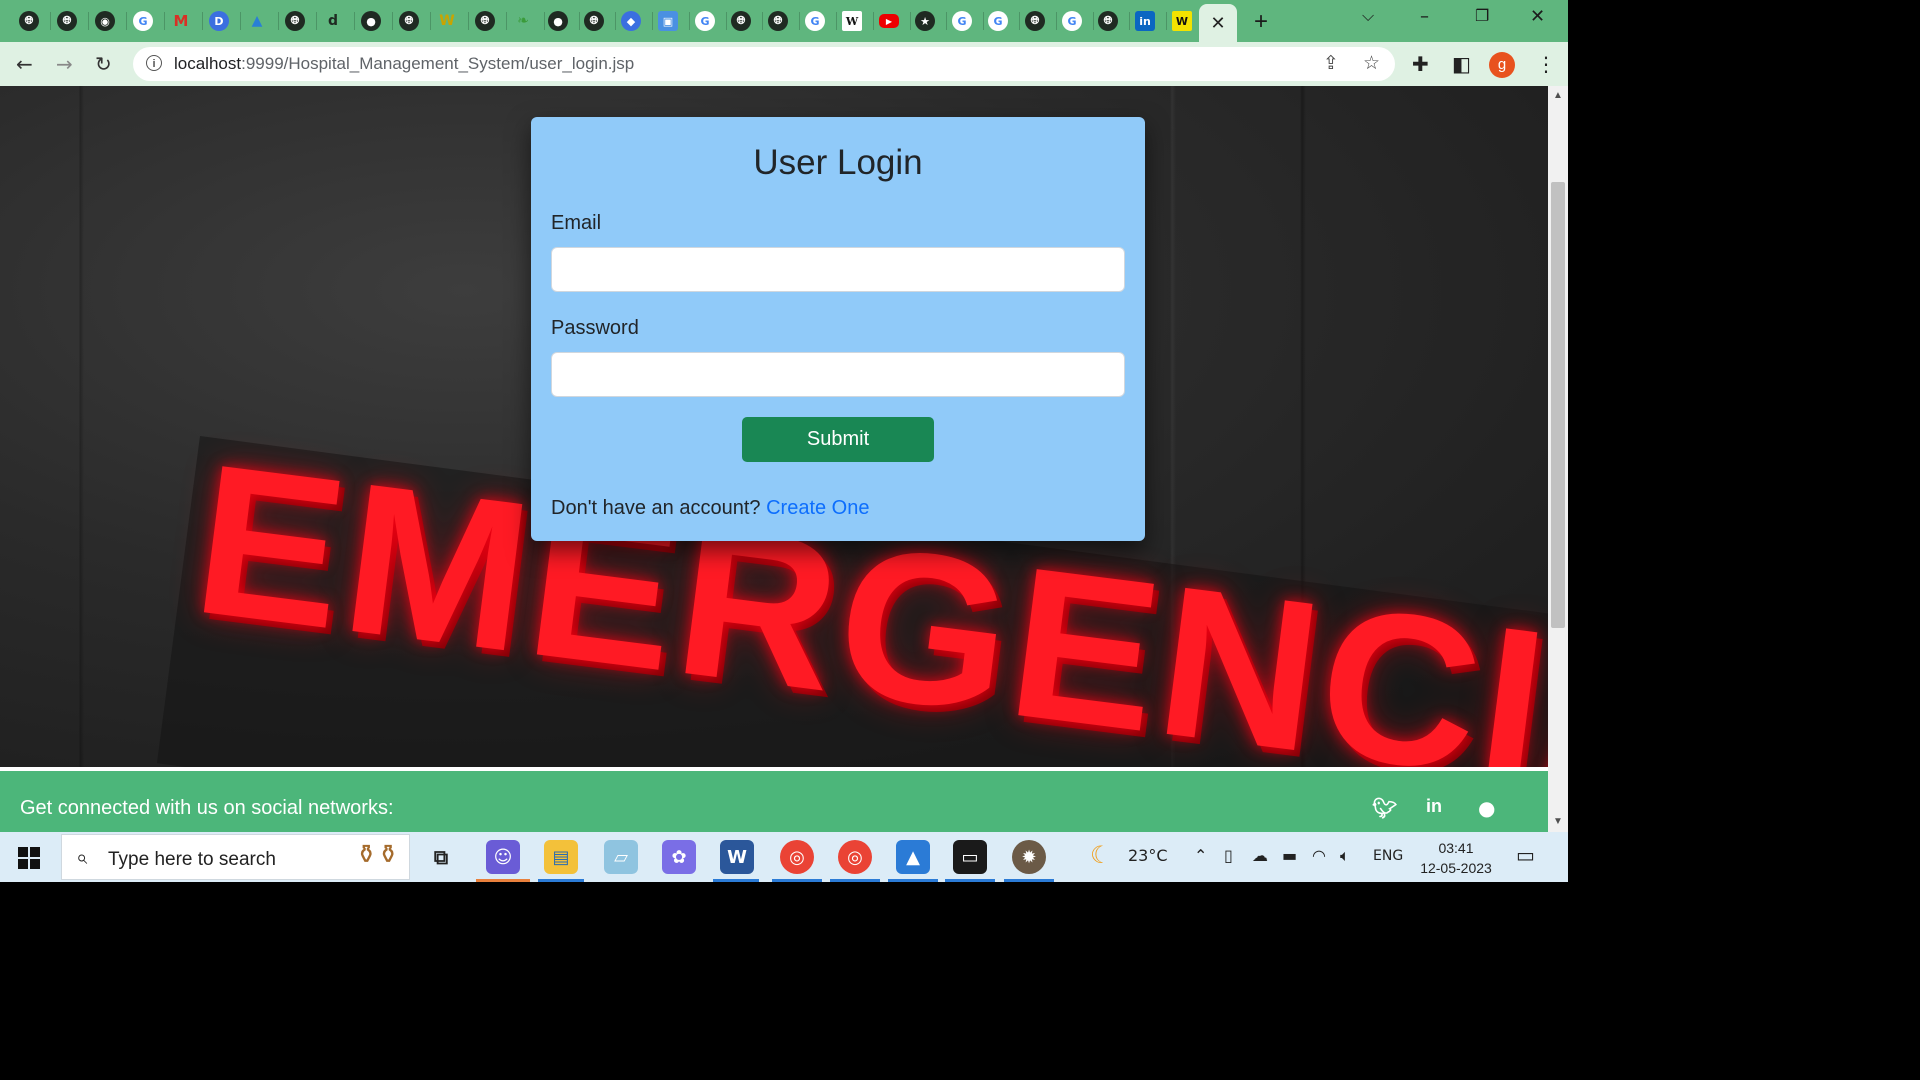 This screenshot has height=1080, width=1920. Describe the element at coordinates (219, 21) in the screenshot. I see `tab-docs-icon: D` at that location.